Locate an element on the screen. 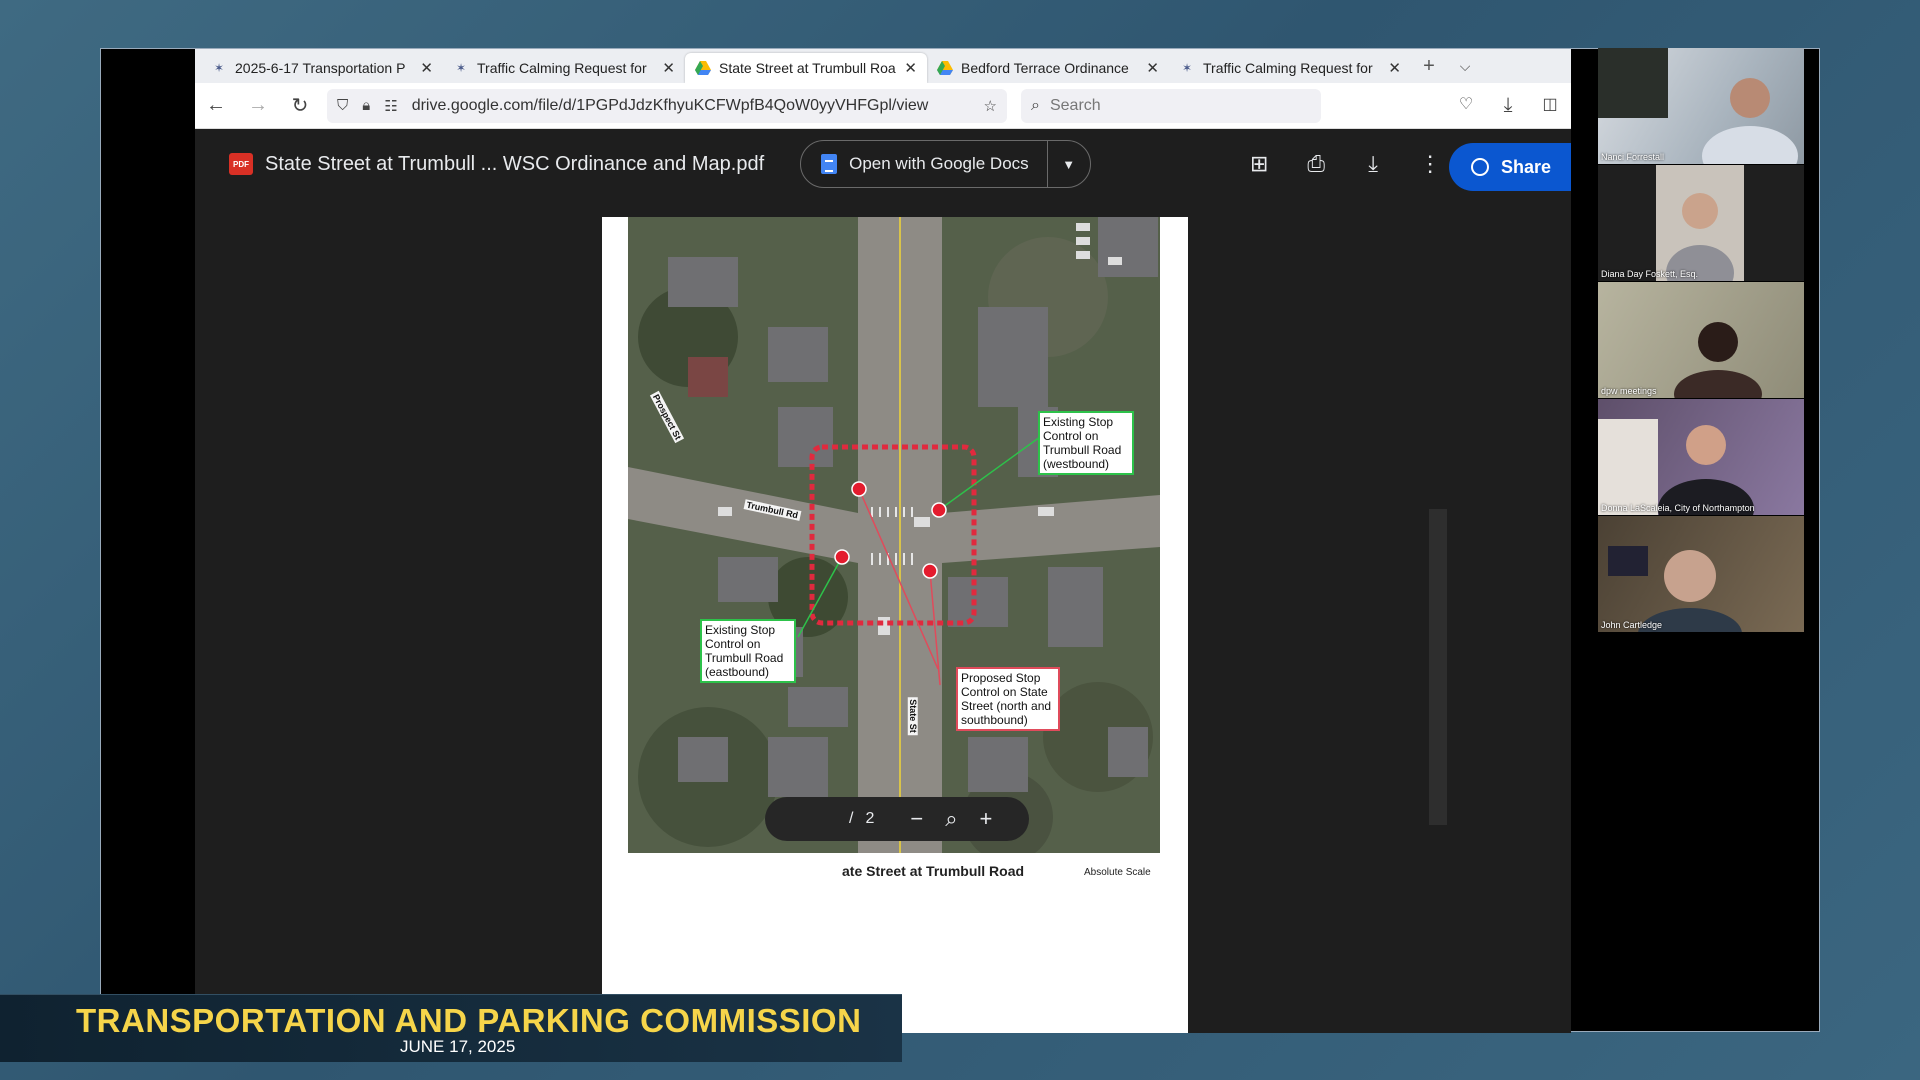 The image size is (1920, 1080). reload-icon: ↻ is located at coordinates (300, 105).